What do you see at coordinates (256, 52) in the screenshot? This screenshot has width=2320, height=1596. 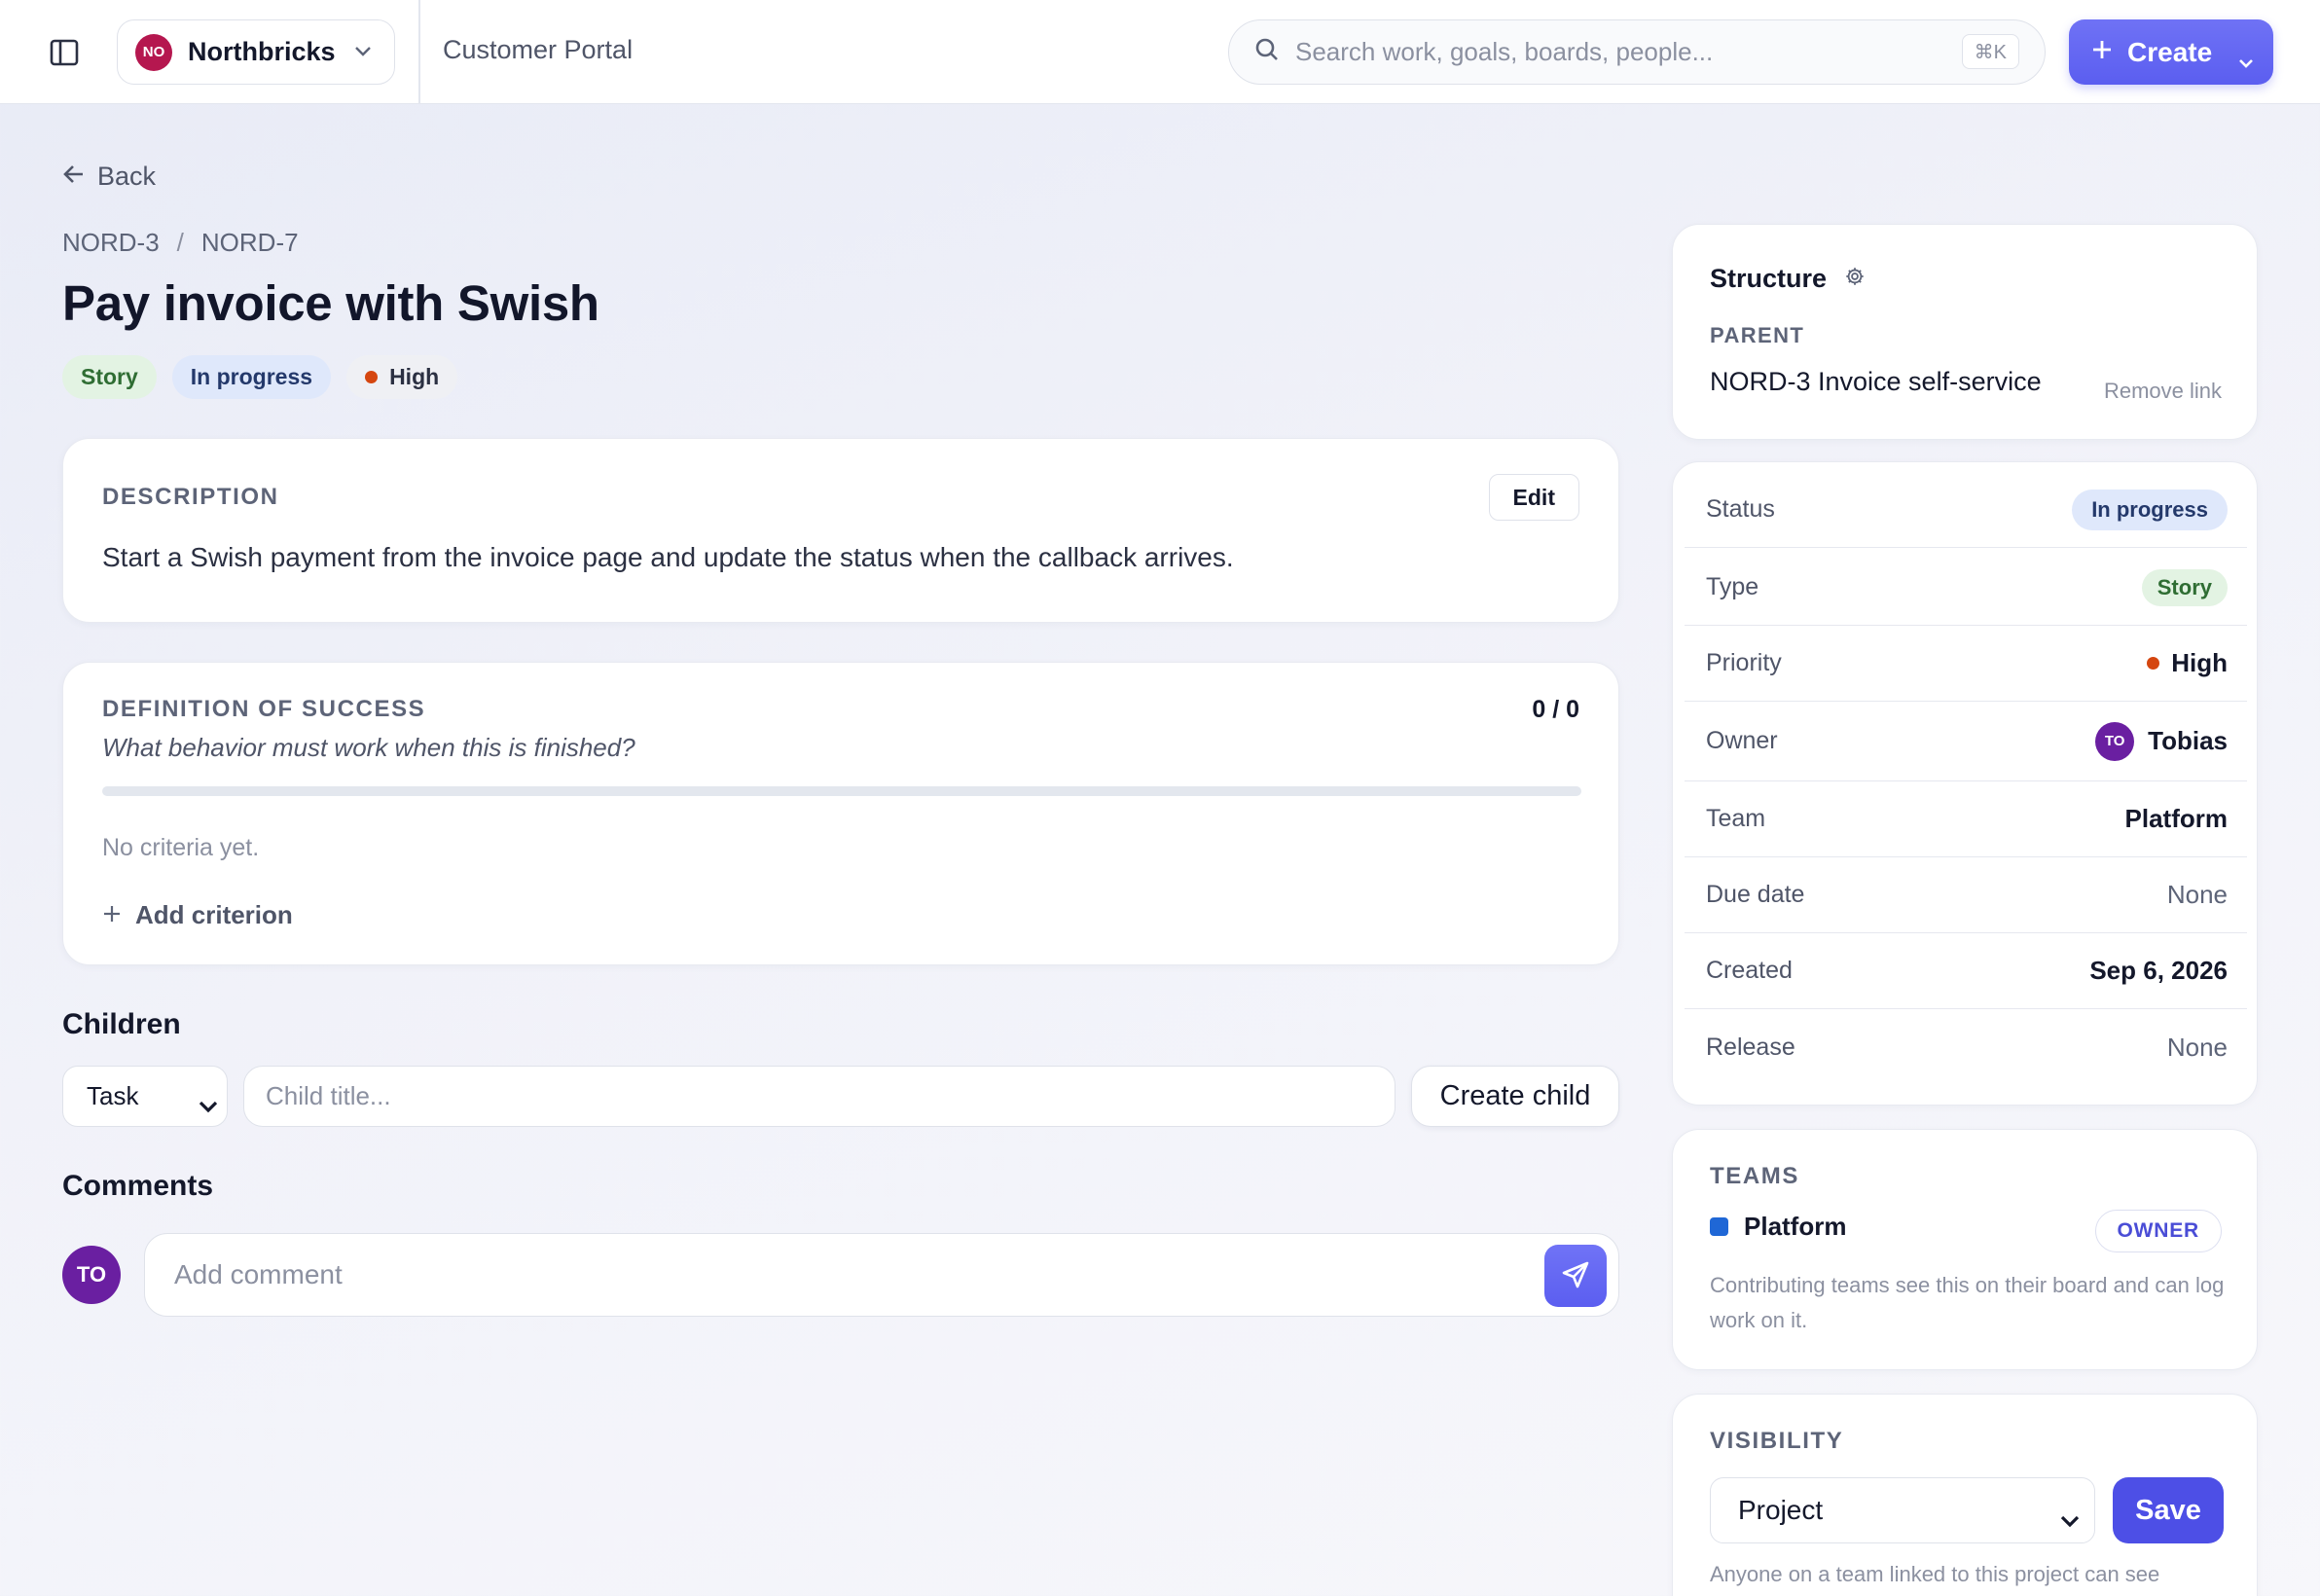 I see `workspace-switcher: NO Northbricks` at bounding box center [256, 52].